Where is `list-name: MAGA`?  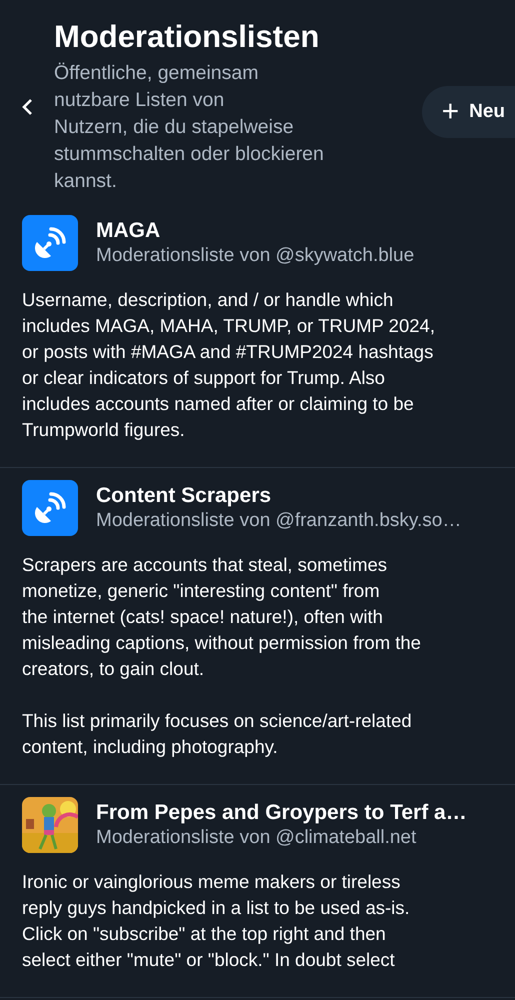 list-name: MAGA is located at coordinates (129, 231).